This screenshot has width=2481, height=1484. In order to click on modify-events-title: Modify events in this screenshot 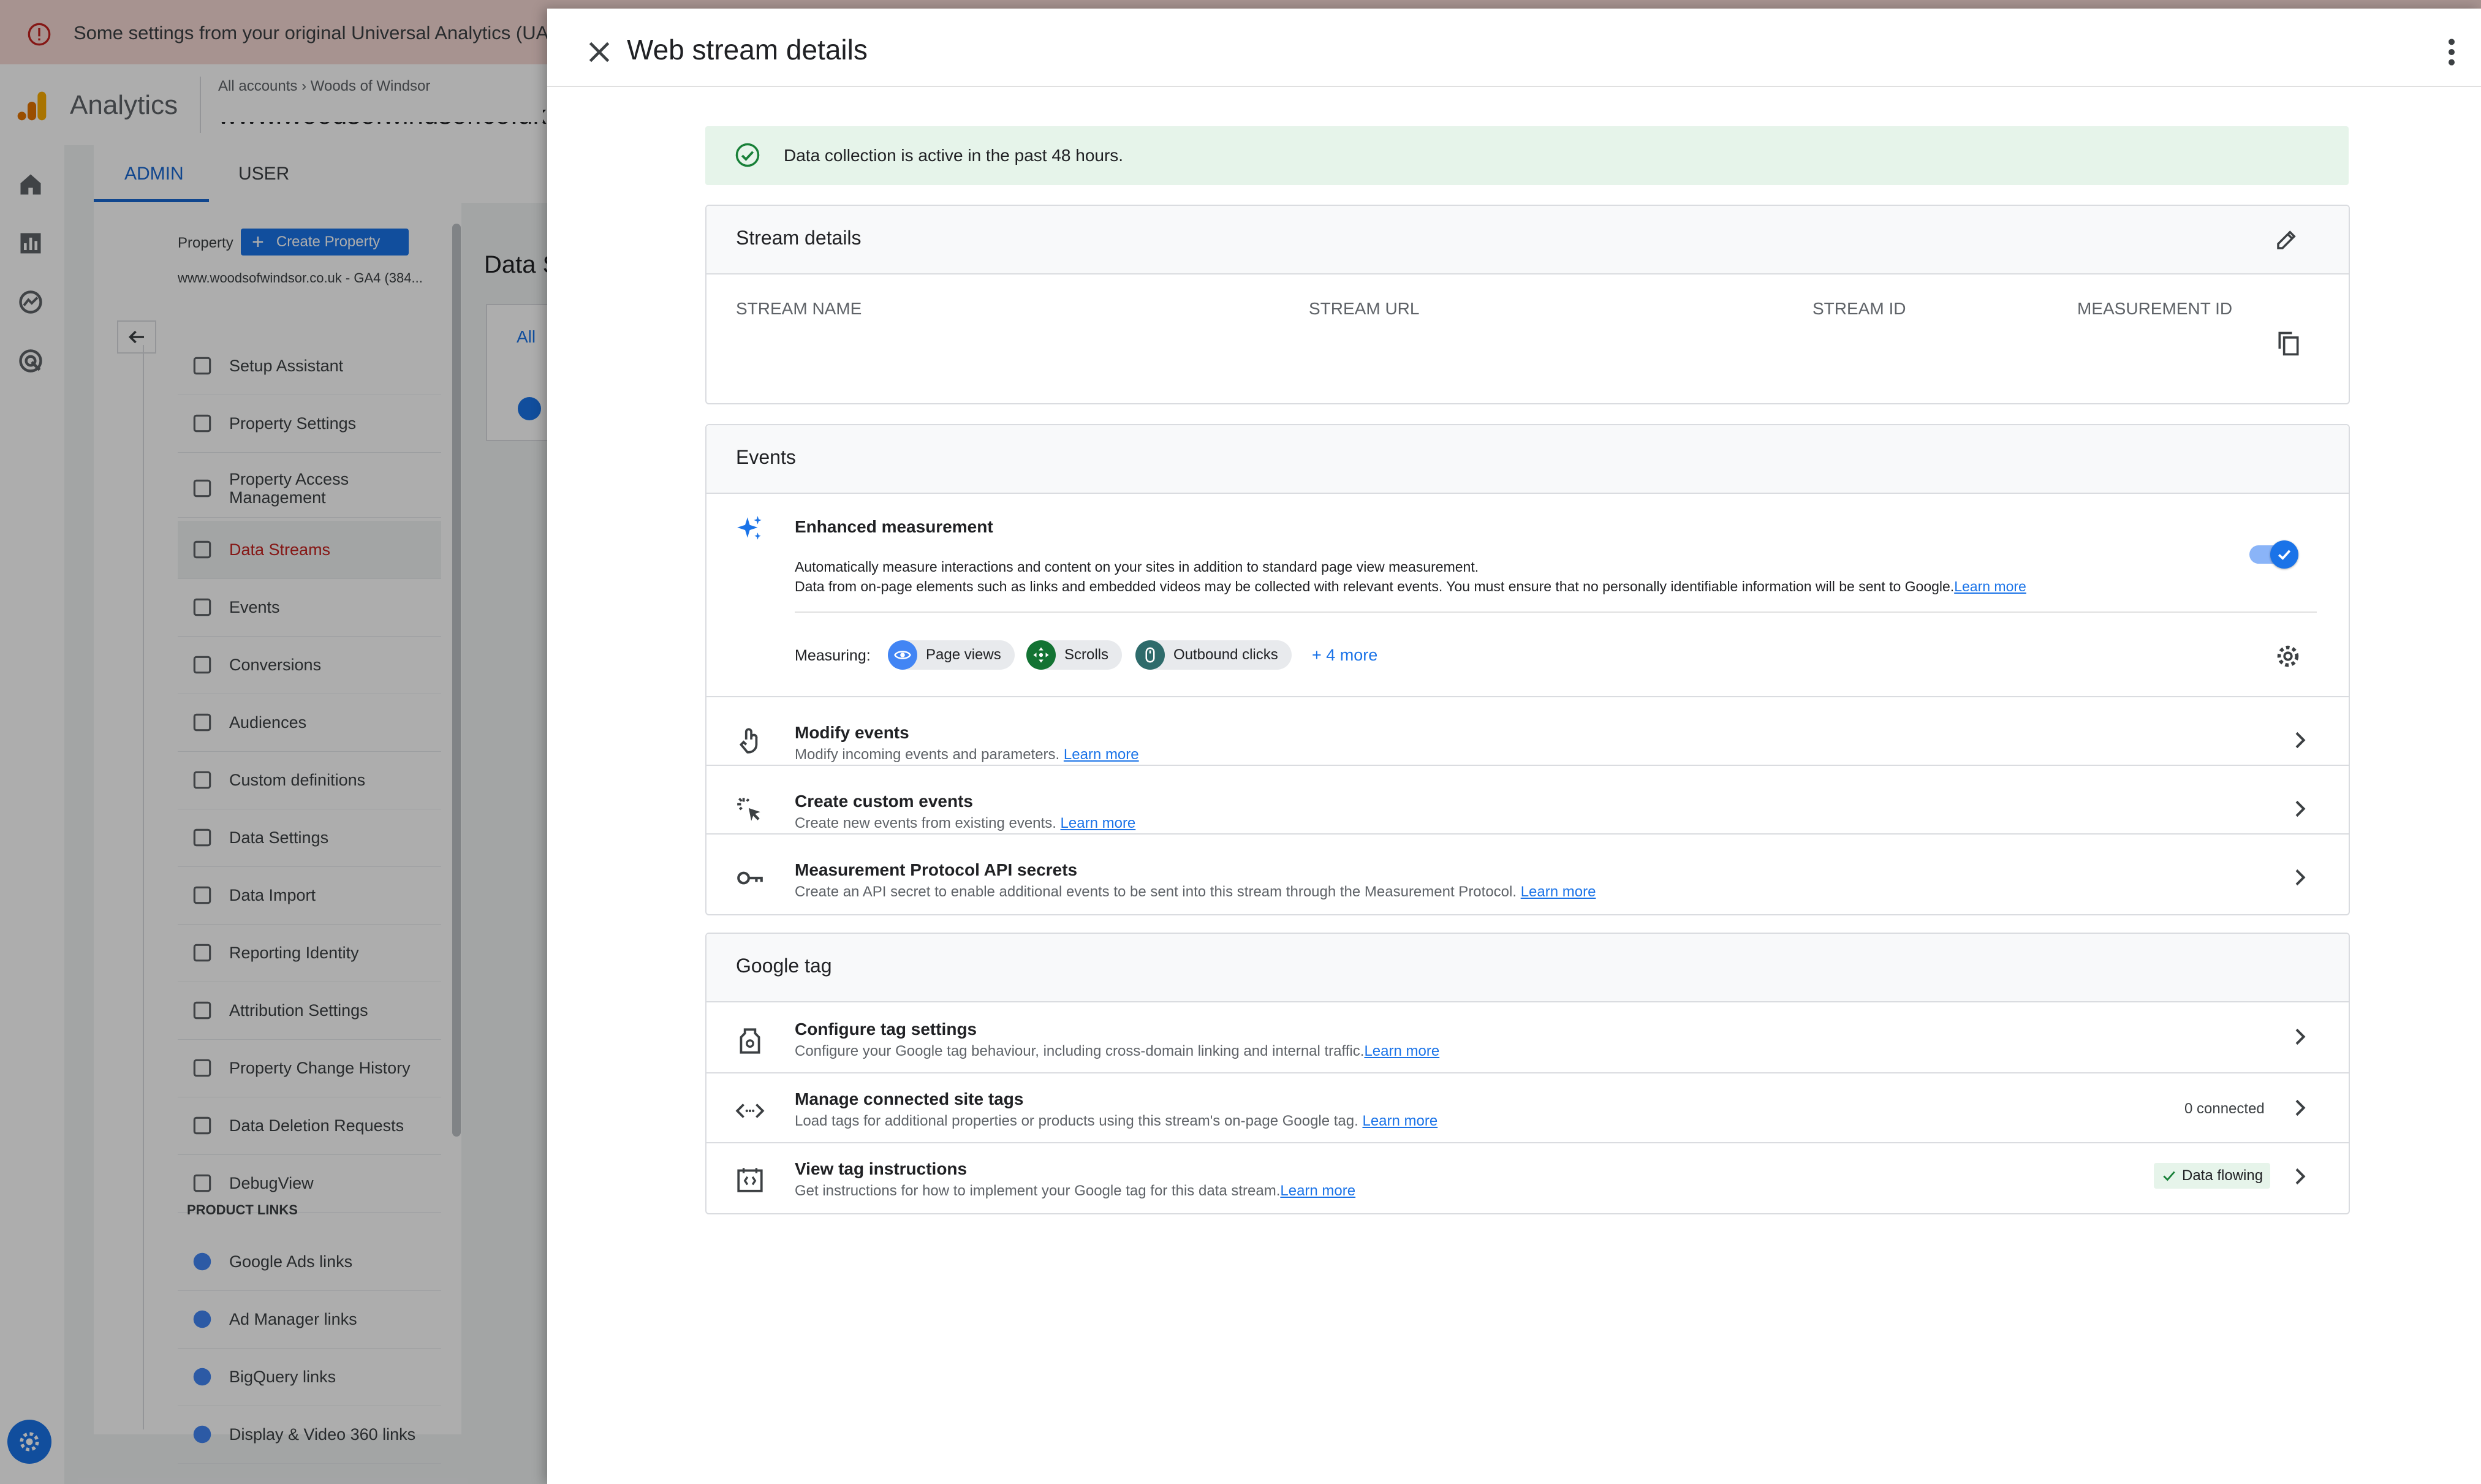, I will do `click(852, 732)`.